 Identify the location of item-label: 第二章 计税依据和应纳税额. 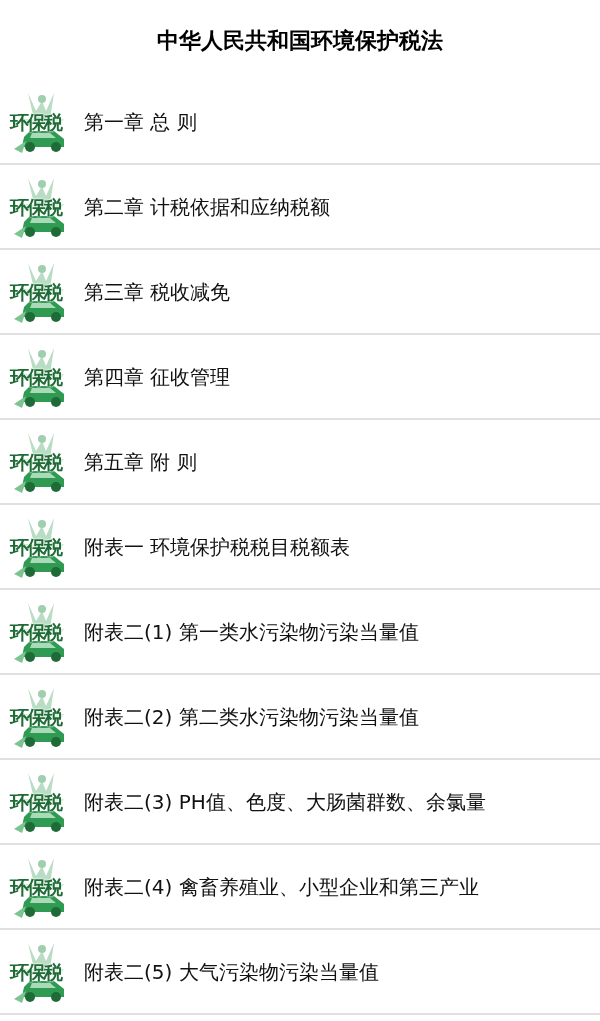
(207, 207).